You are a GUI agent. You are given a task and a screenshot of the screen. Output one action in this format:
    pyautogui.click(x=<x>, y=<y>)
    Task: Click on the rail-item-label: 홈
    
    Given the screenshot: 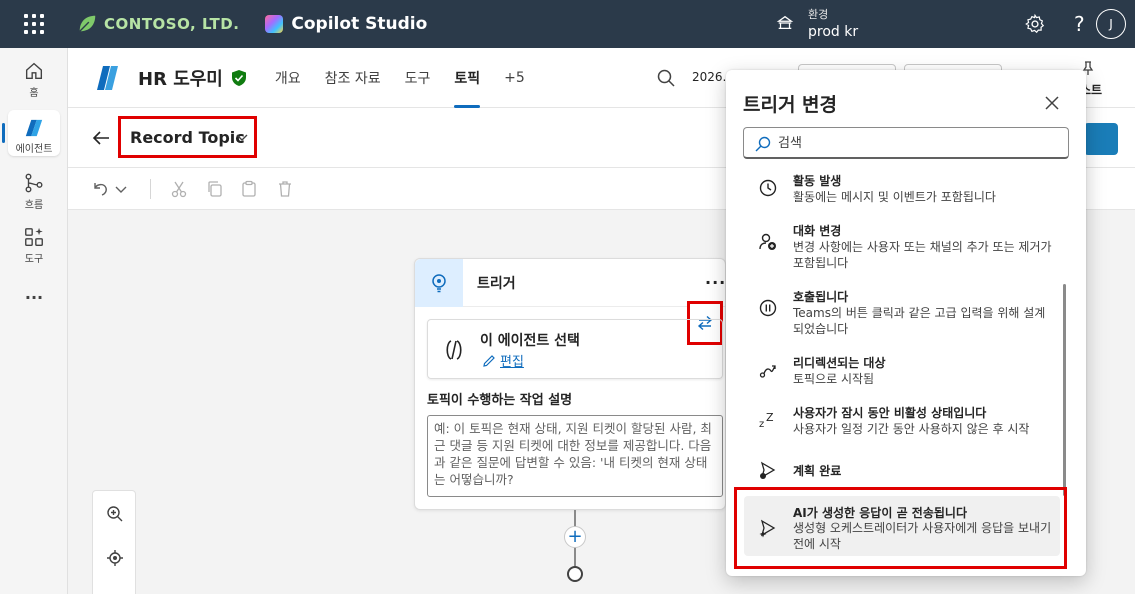 What is the action you would take?
    pyautogui.click(x=34, y=93)
    